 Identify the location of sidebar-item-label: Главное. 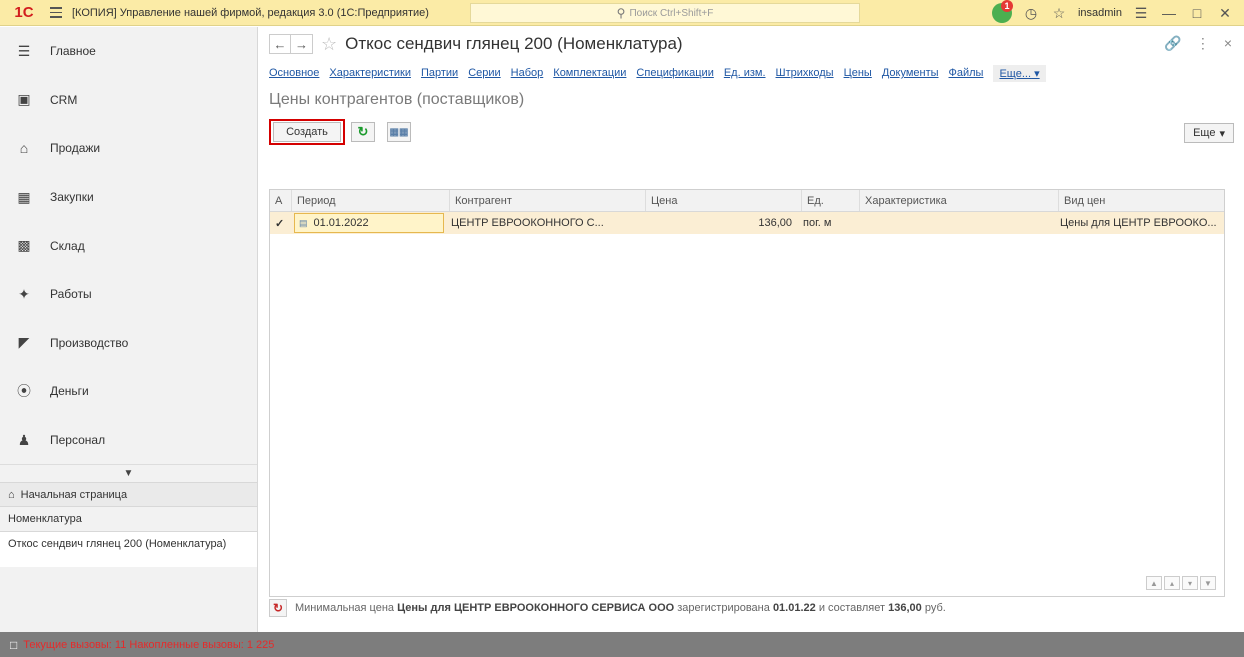
(73, 51).